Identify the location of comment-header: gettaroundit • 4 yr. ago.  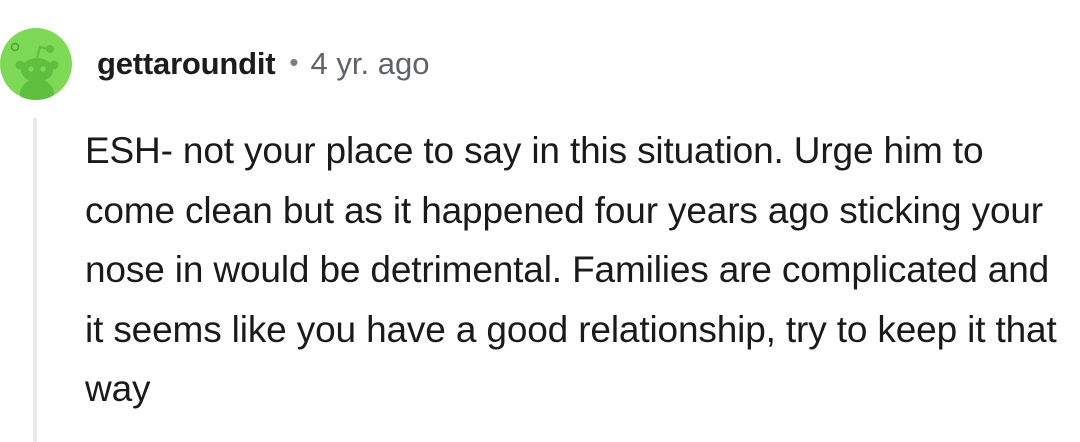
(263, 64).